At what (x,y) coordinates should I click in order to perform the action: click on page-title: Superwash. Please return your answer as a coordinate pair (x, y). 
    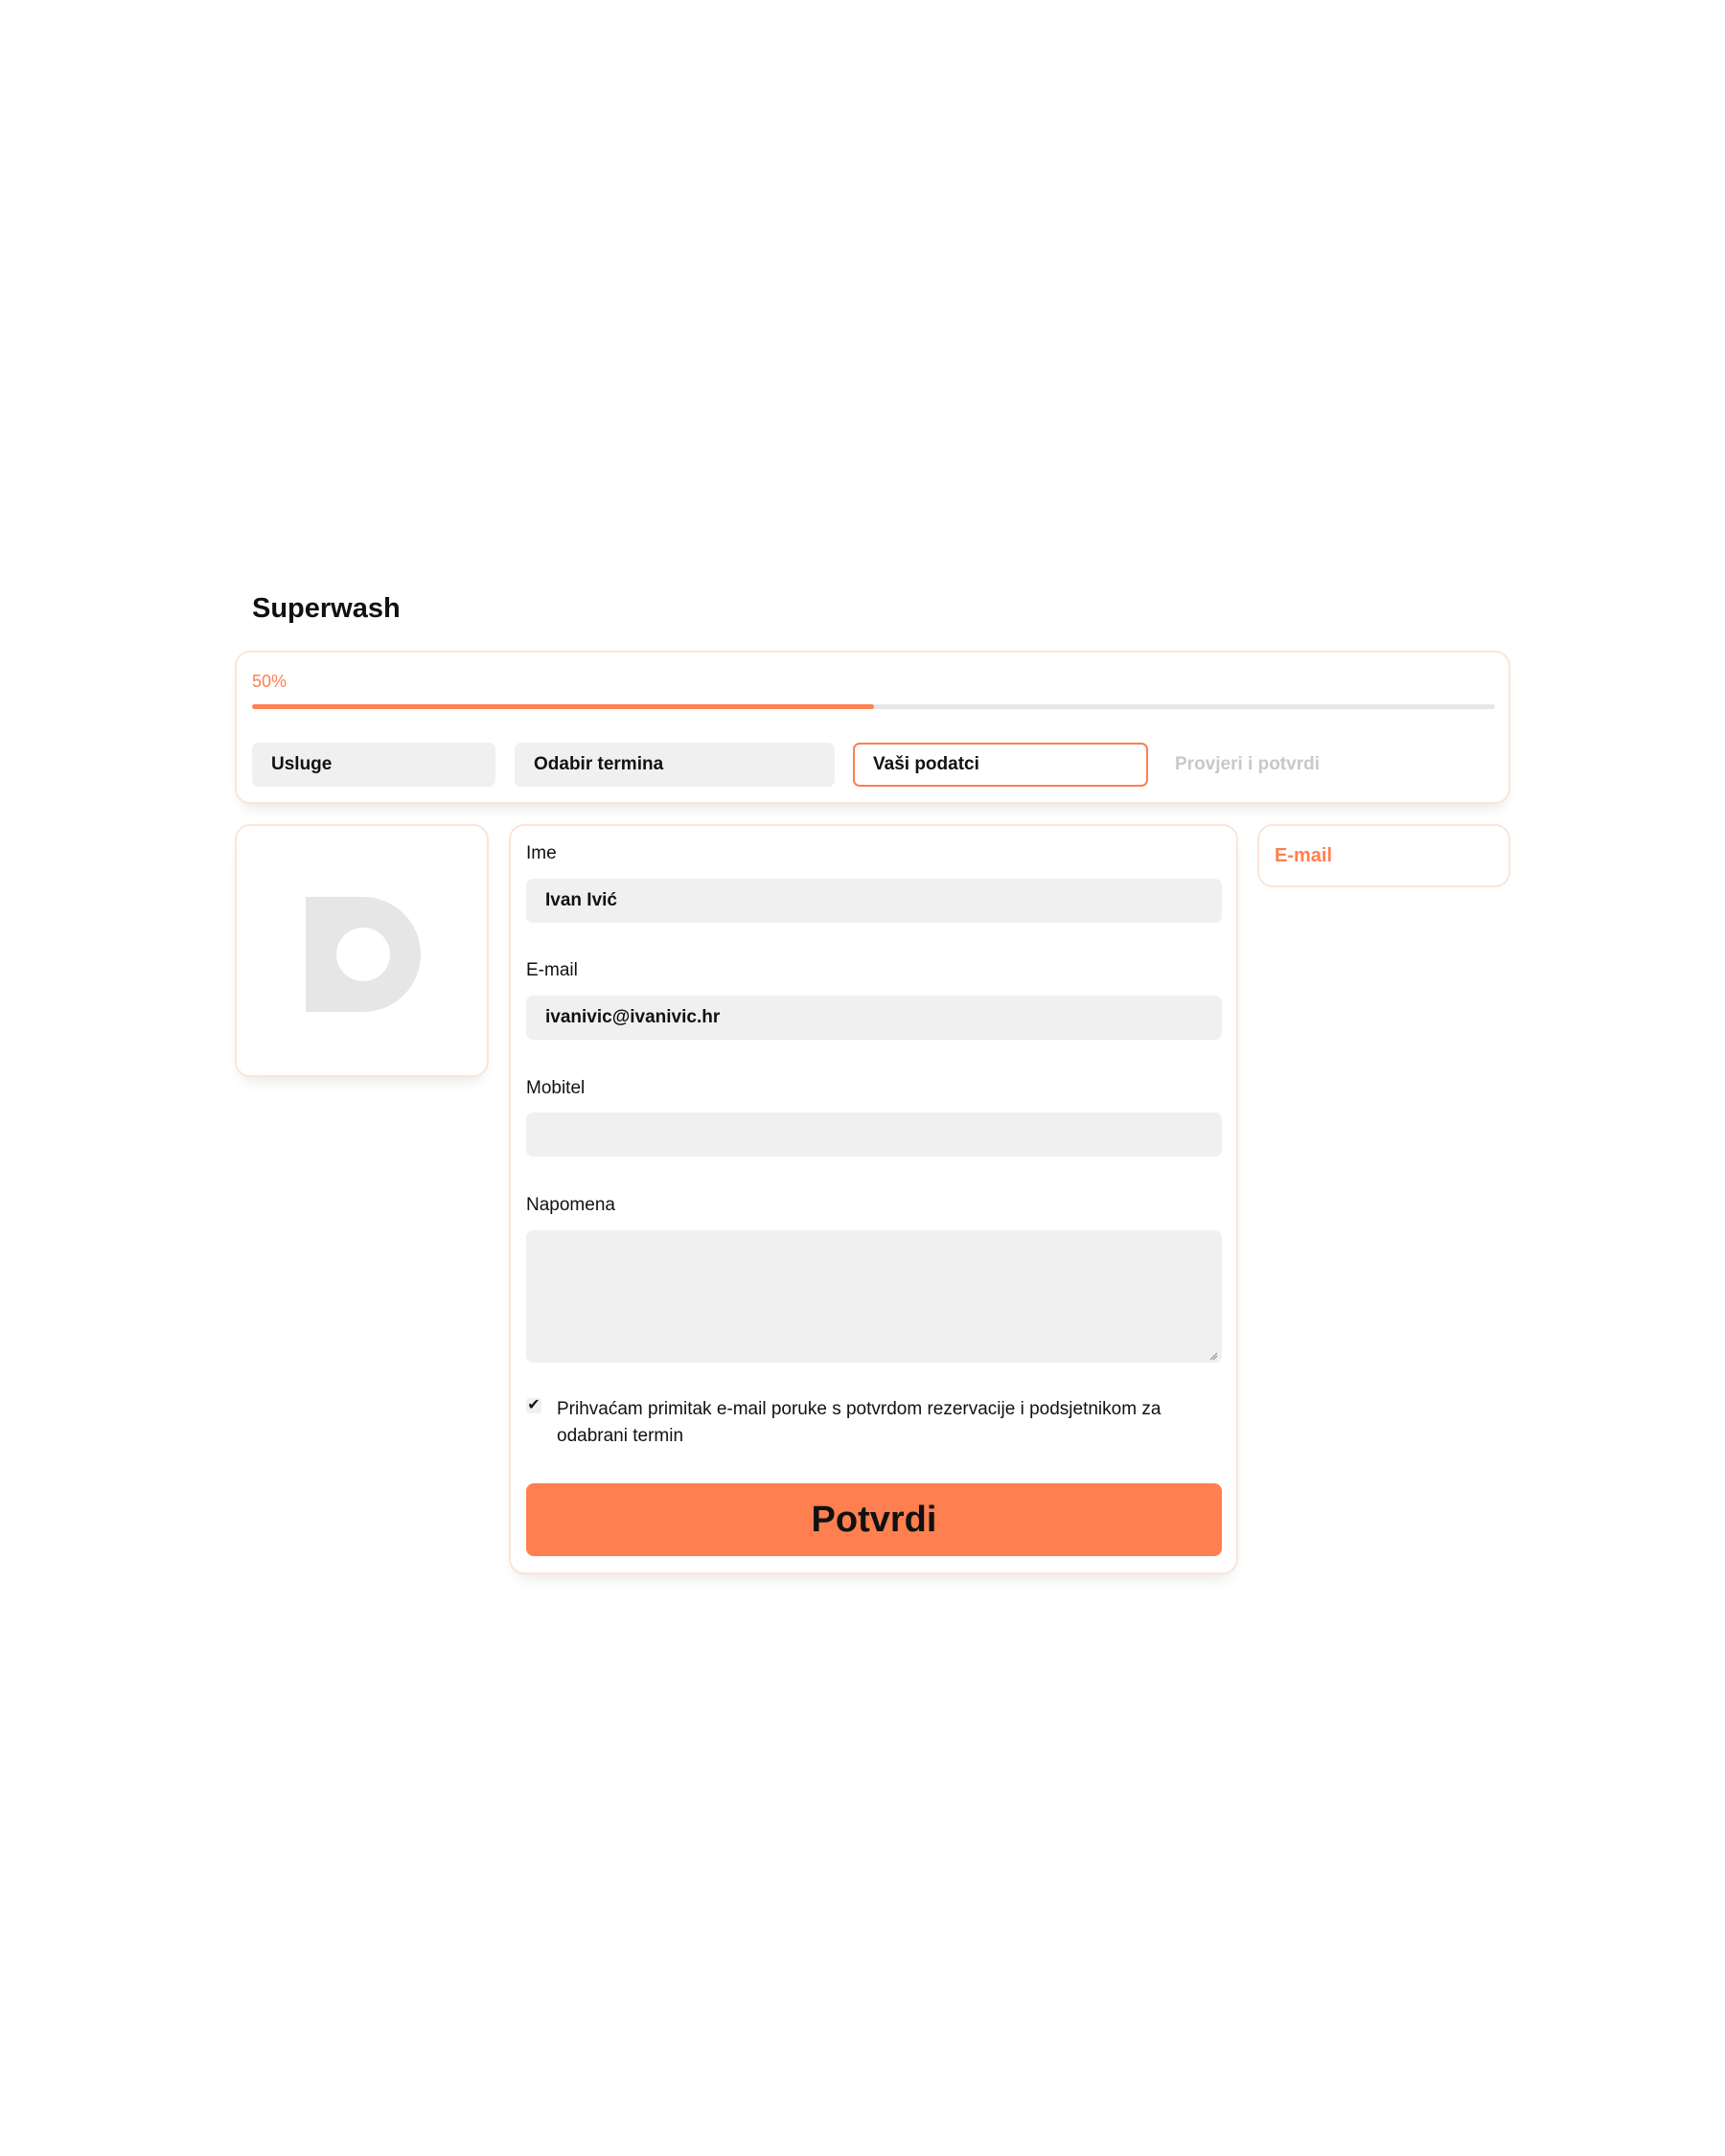
    Looking at the image, I should click on (327, 608).